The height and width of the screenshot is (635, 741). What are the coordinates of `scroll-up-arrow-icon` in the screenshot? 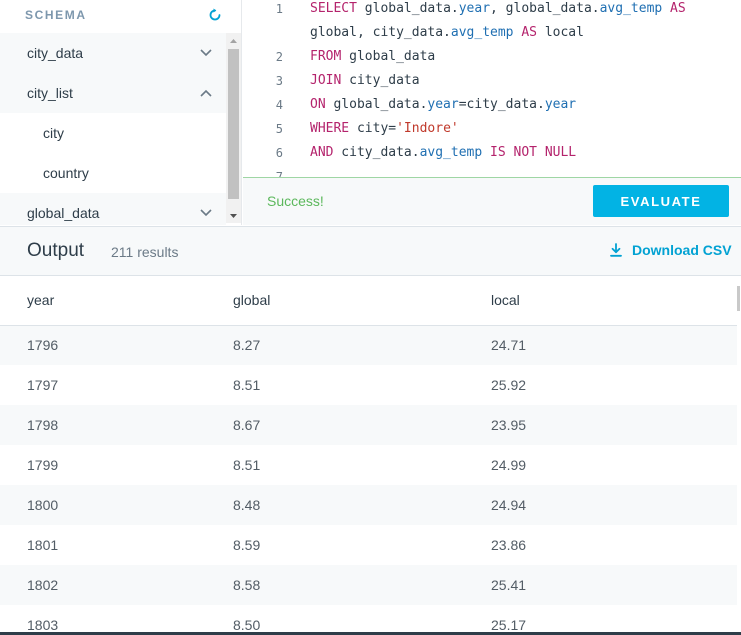 It's located at (233, 40).